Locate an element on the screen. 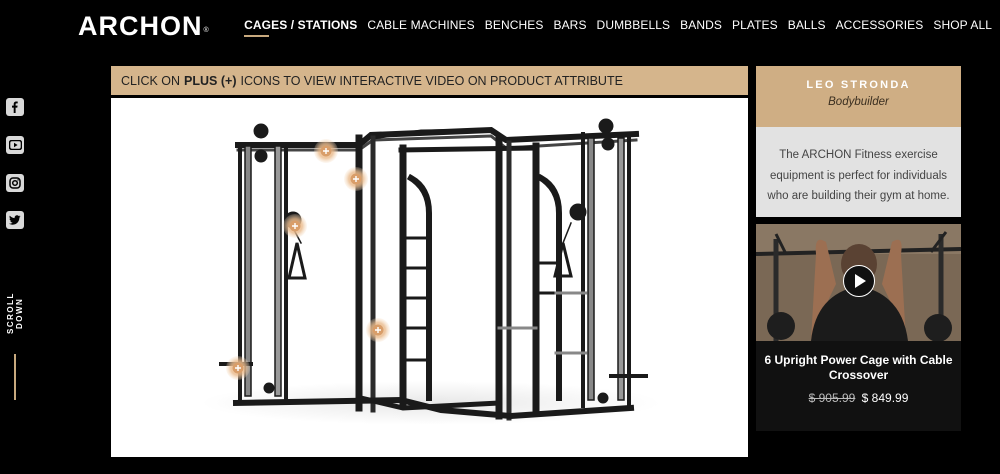  hotspot-plus-j-hook is located at coordinates (378, 330).